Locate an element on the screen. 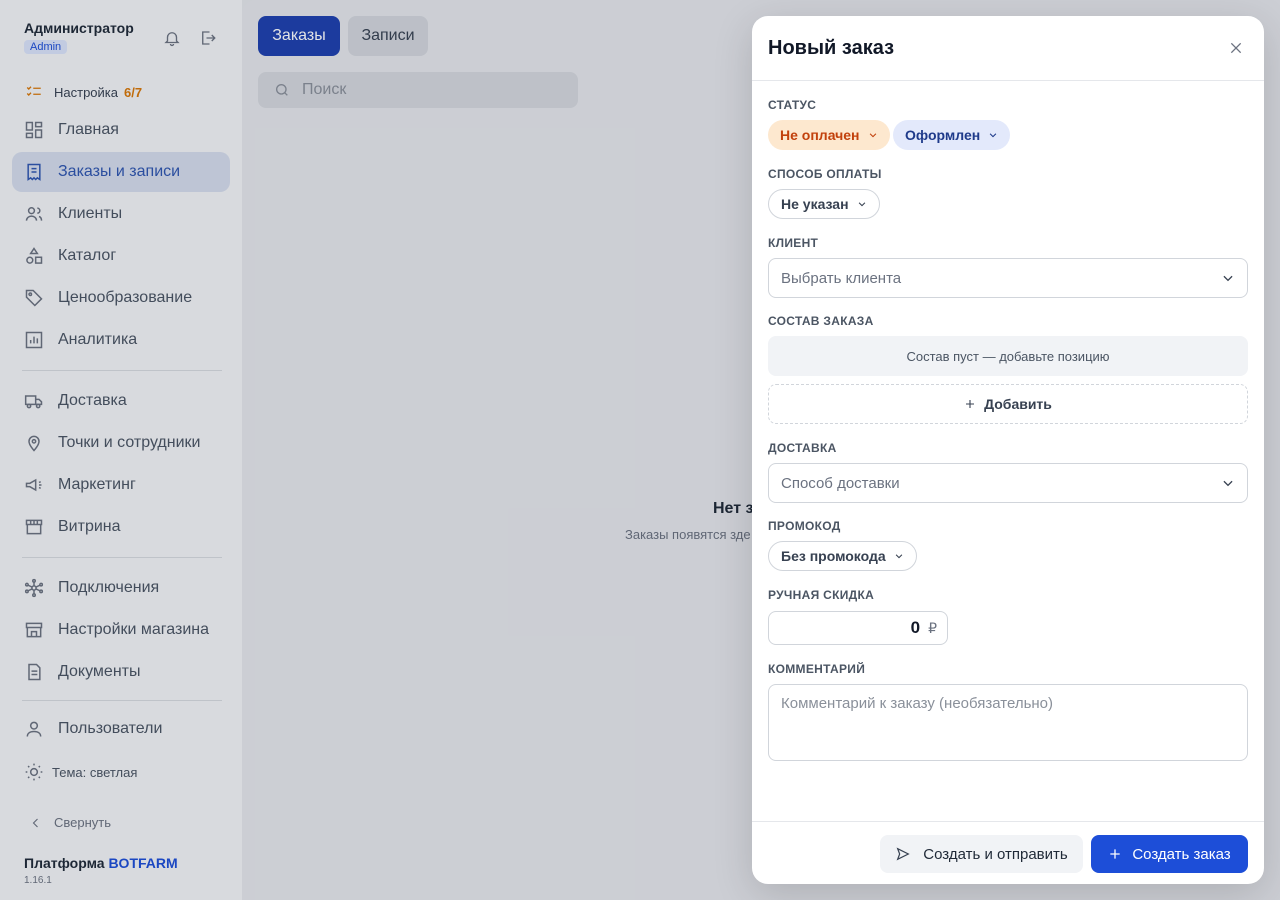  comment-textarea: Комментарий к заказу (необязательно) is located at coordinates (1008, 722).